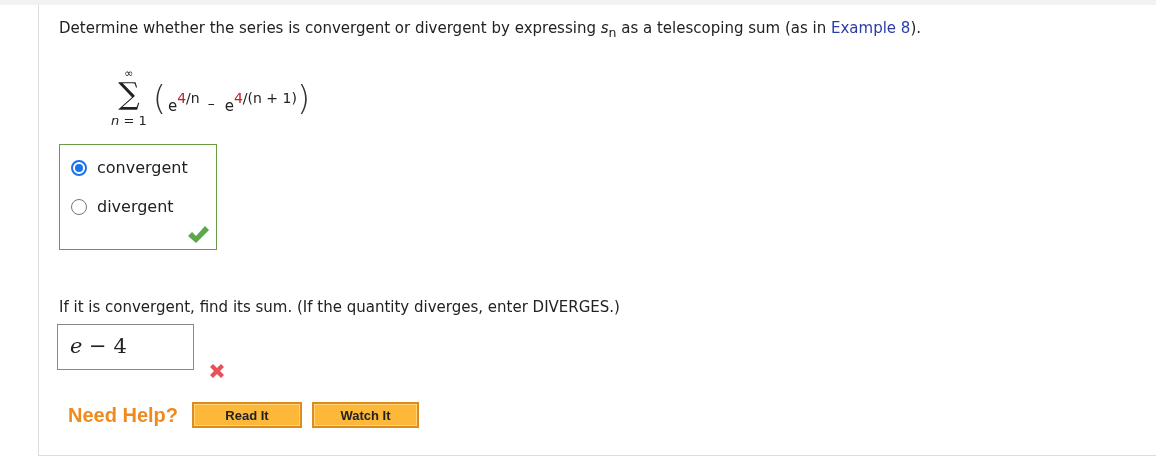 The width and height of the screenshot is (1156, 472). What do you see at coordinates (135, 206) in the screenshot?
I see `option-label: divergent` at bounding box center [135, 206].